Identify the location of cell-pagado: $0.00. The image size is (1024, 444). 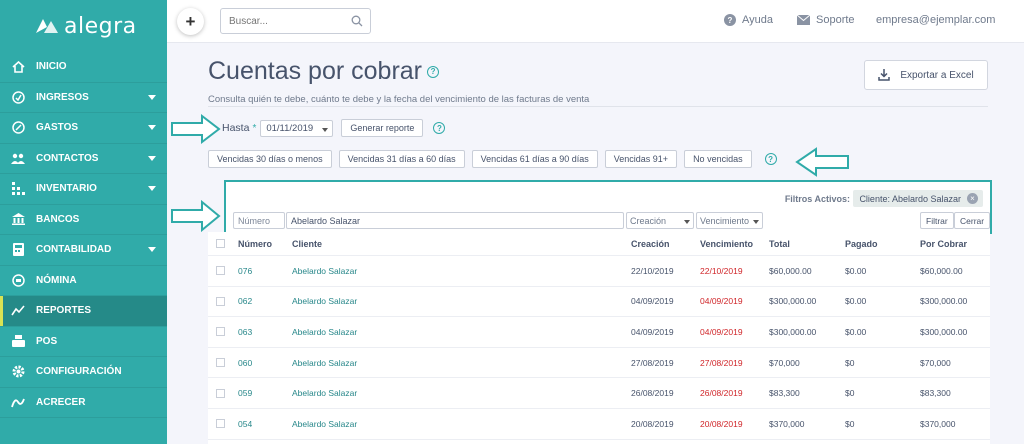
(856, 301).